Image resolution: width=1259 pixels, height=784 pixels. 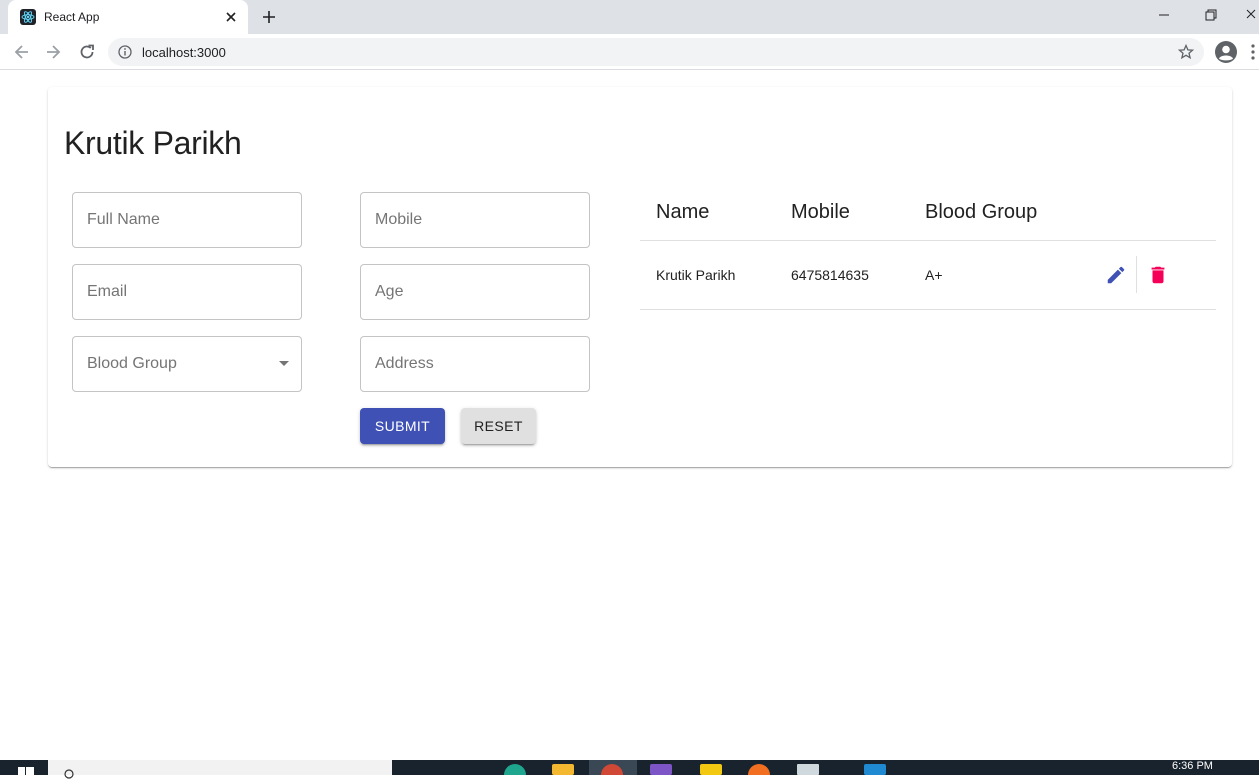 What do you see at coordinates (187, 364) in the screenshot?
I see `blood-group-select: Blood Group` at bounding box center [187, 364].